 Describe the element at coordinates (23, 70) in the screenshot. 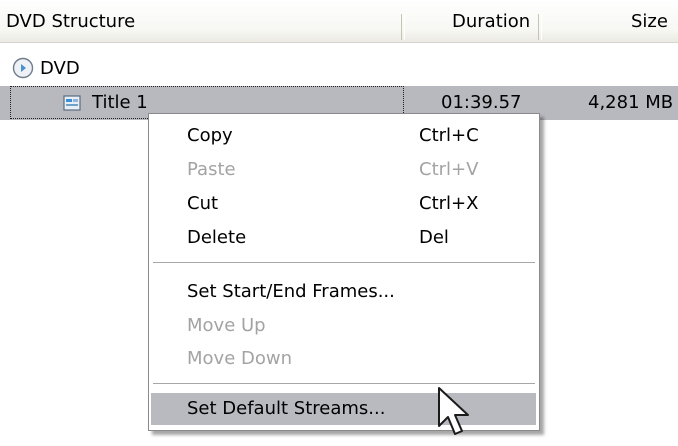

I see `dvd-disc-icon` at that location.